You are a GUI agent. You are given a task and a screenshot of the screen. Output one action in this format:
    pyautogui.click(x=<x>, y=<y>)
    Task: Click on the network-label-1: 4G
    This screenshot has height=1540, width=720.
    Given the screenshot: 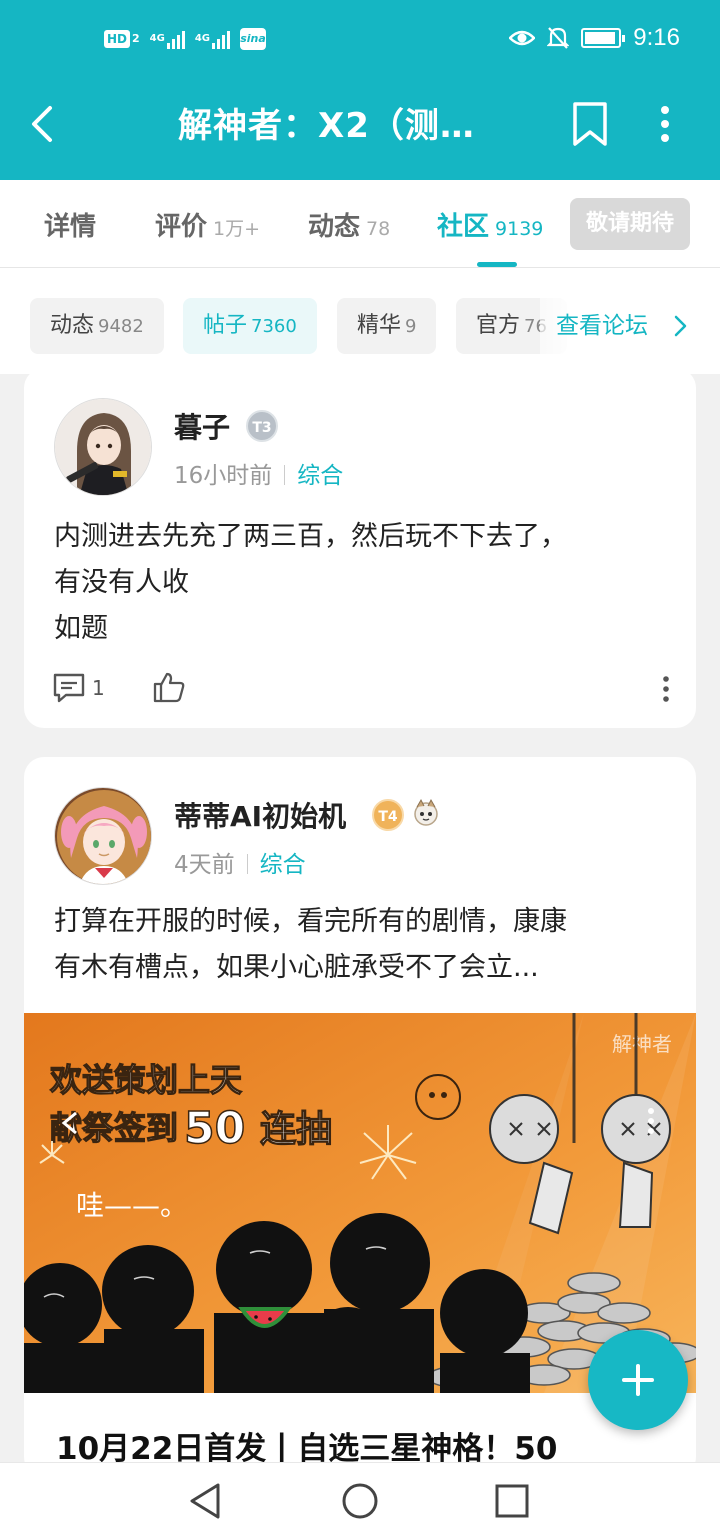 What is the action you would take?
    pyautogui.click(x=157, y=38)
    